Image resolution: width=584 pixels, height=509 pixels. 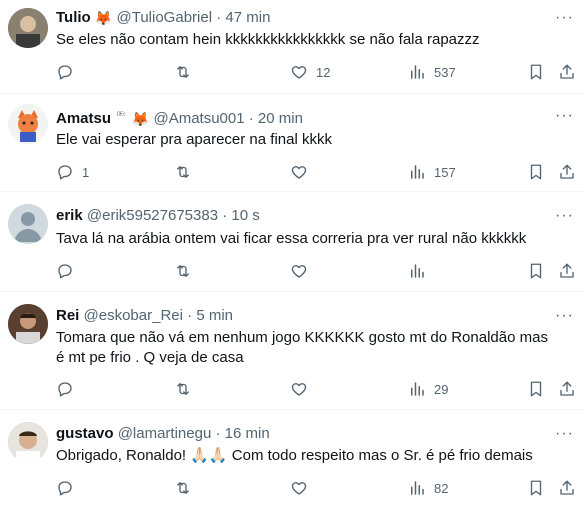 I want to click on user-handle: @TulioGabriel, so click(x=165, y=17).